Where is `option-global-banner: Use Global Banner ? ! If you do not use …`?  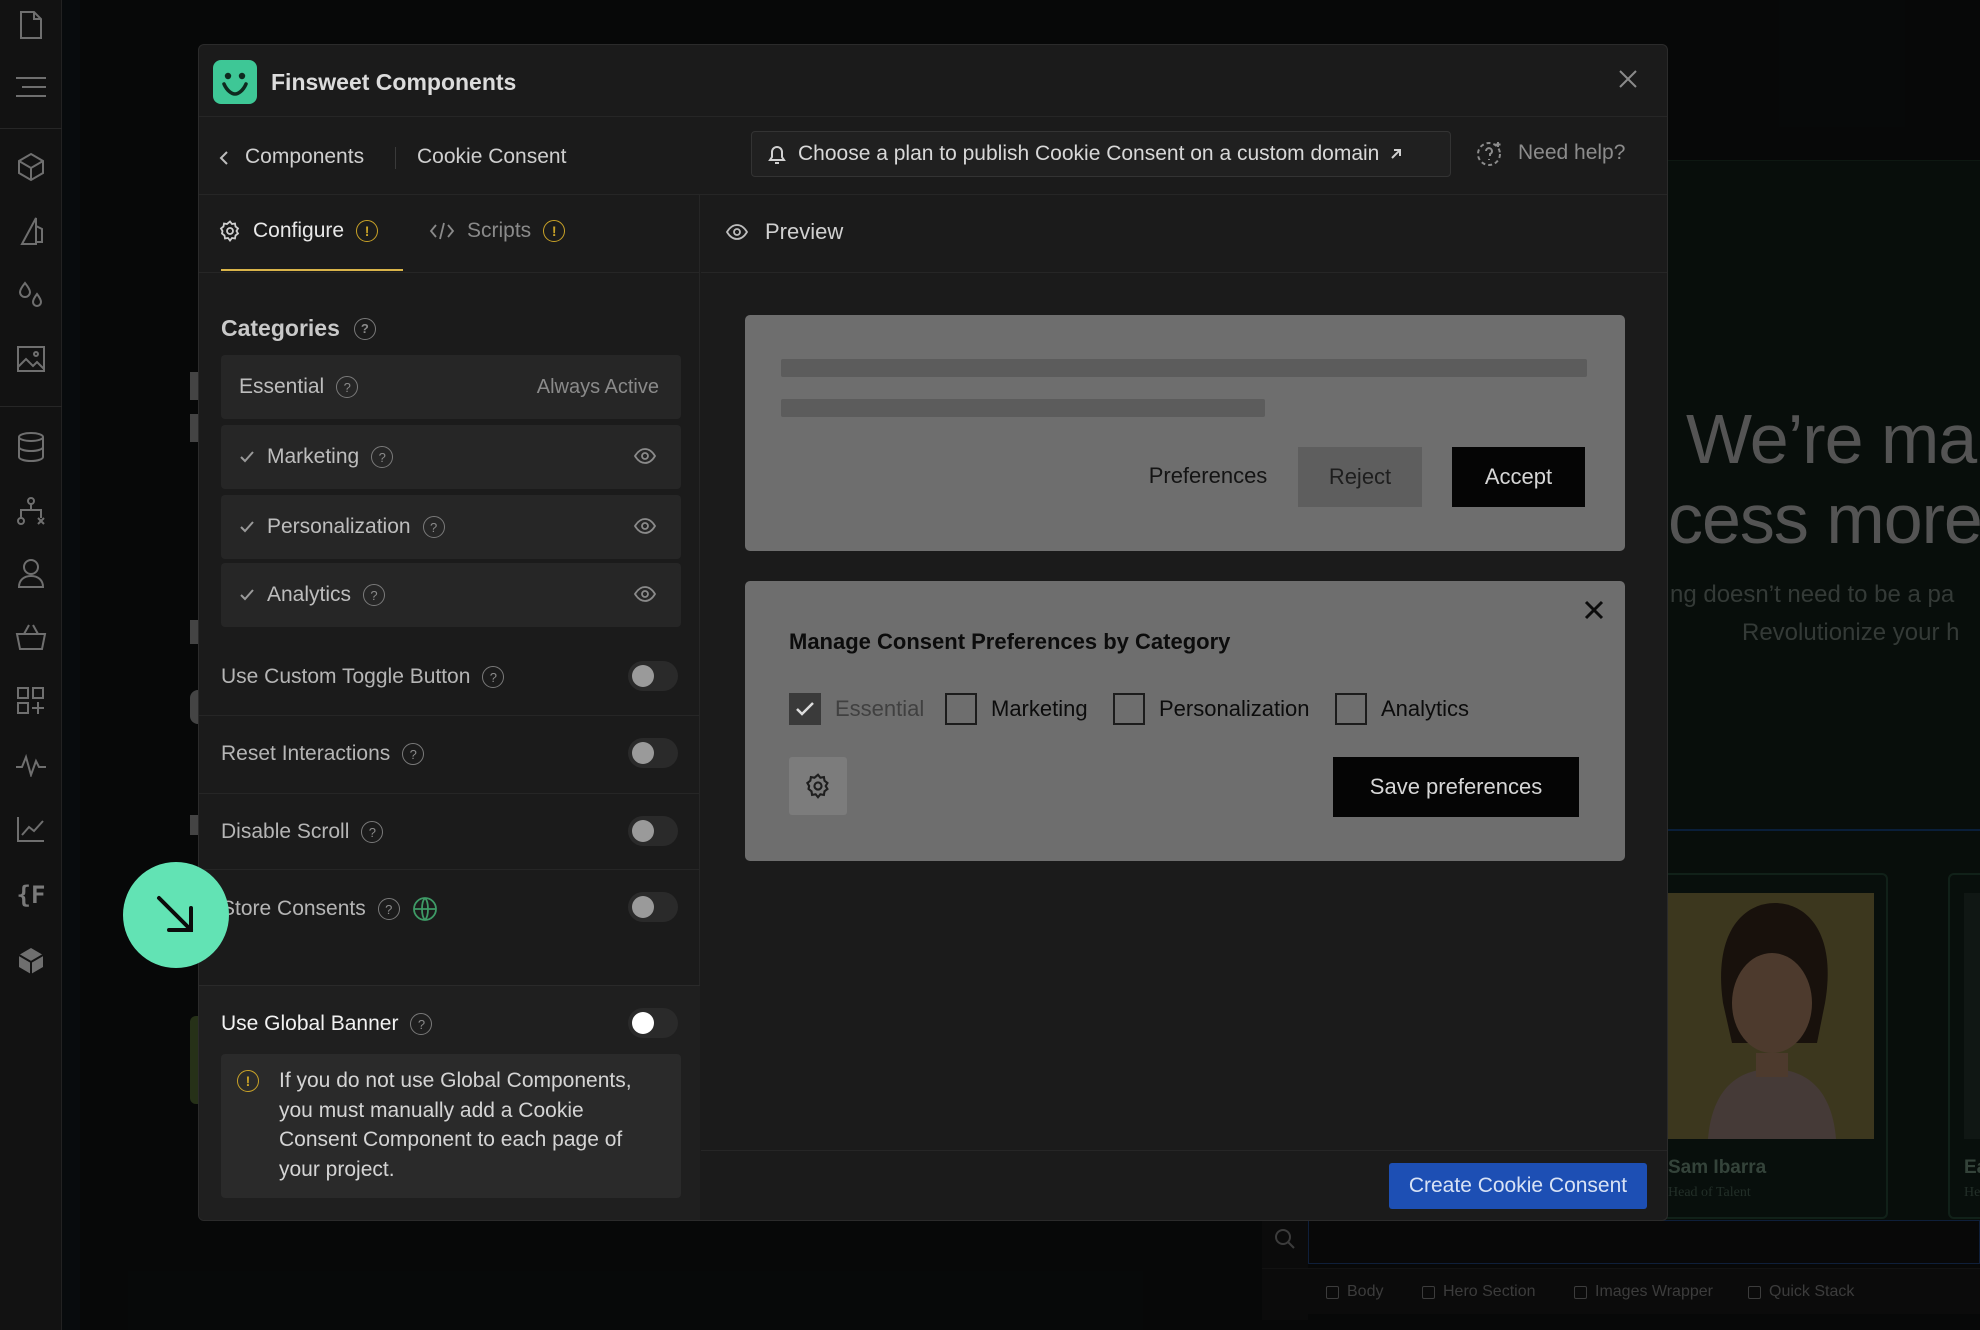
option-global-banner: Use Global Banner ? ! If you do not use … is located at coordinates (449, 1102).